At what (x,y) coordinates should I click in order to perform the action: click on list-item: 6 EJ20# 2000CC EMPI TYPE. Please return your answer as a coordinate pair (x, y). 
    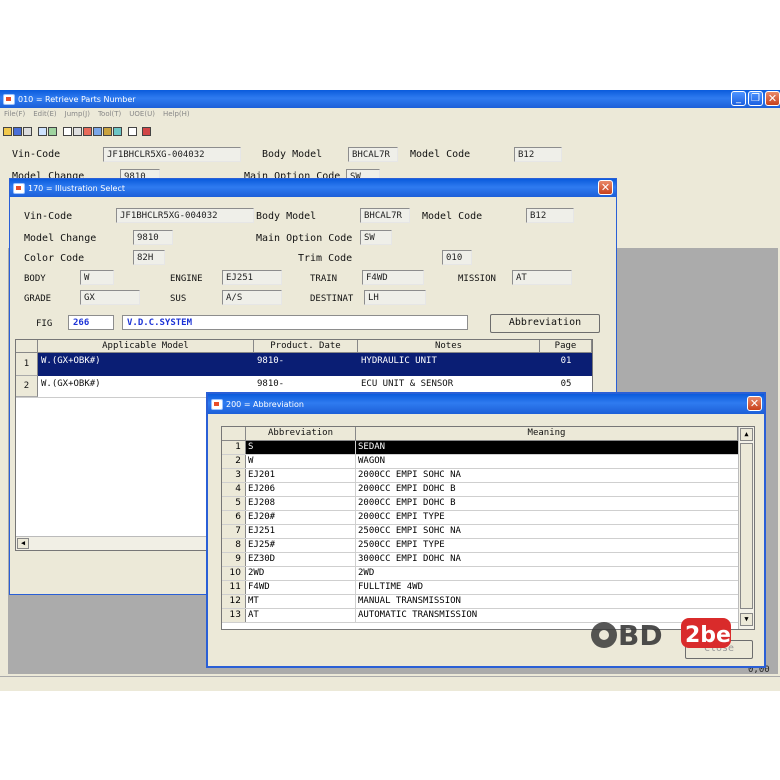
    Looking at the image, I should click on (480, 518).